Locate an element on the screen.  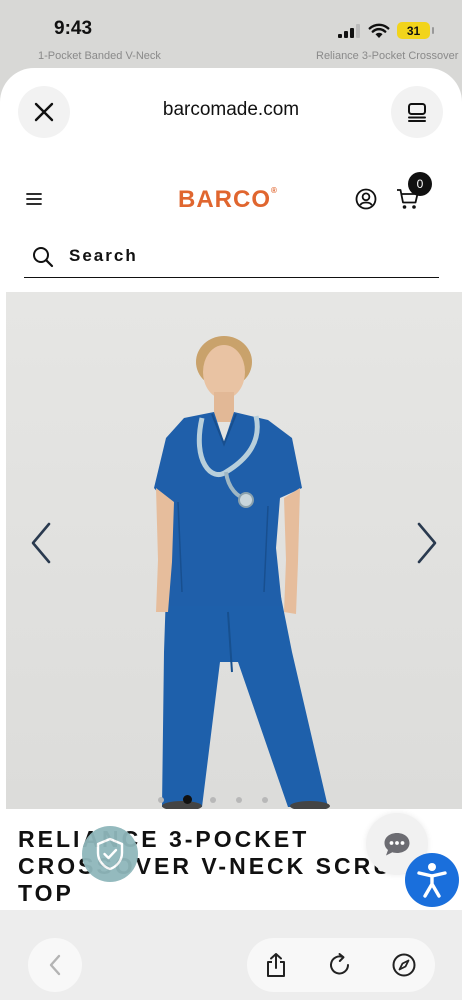
back-button is located at coordinates (55, 965).